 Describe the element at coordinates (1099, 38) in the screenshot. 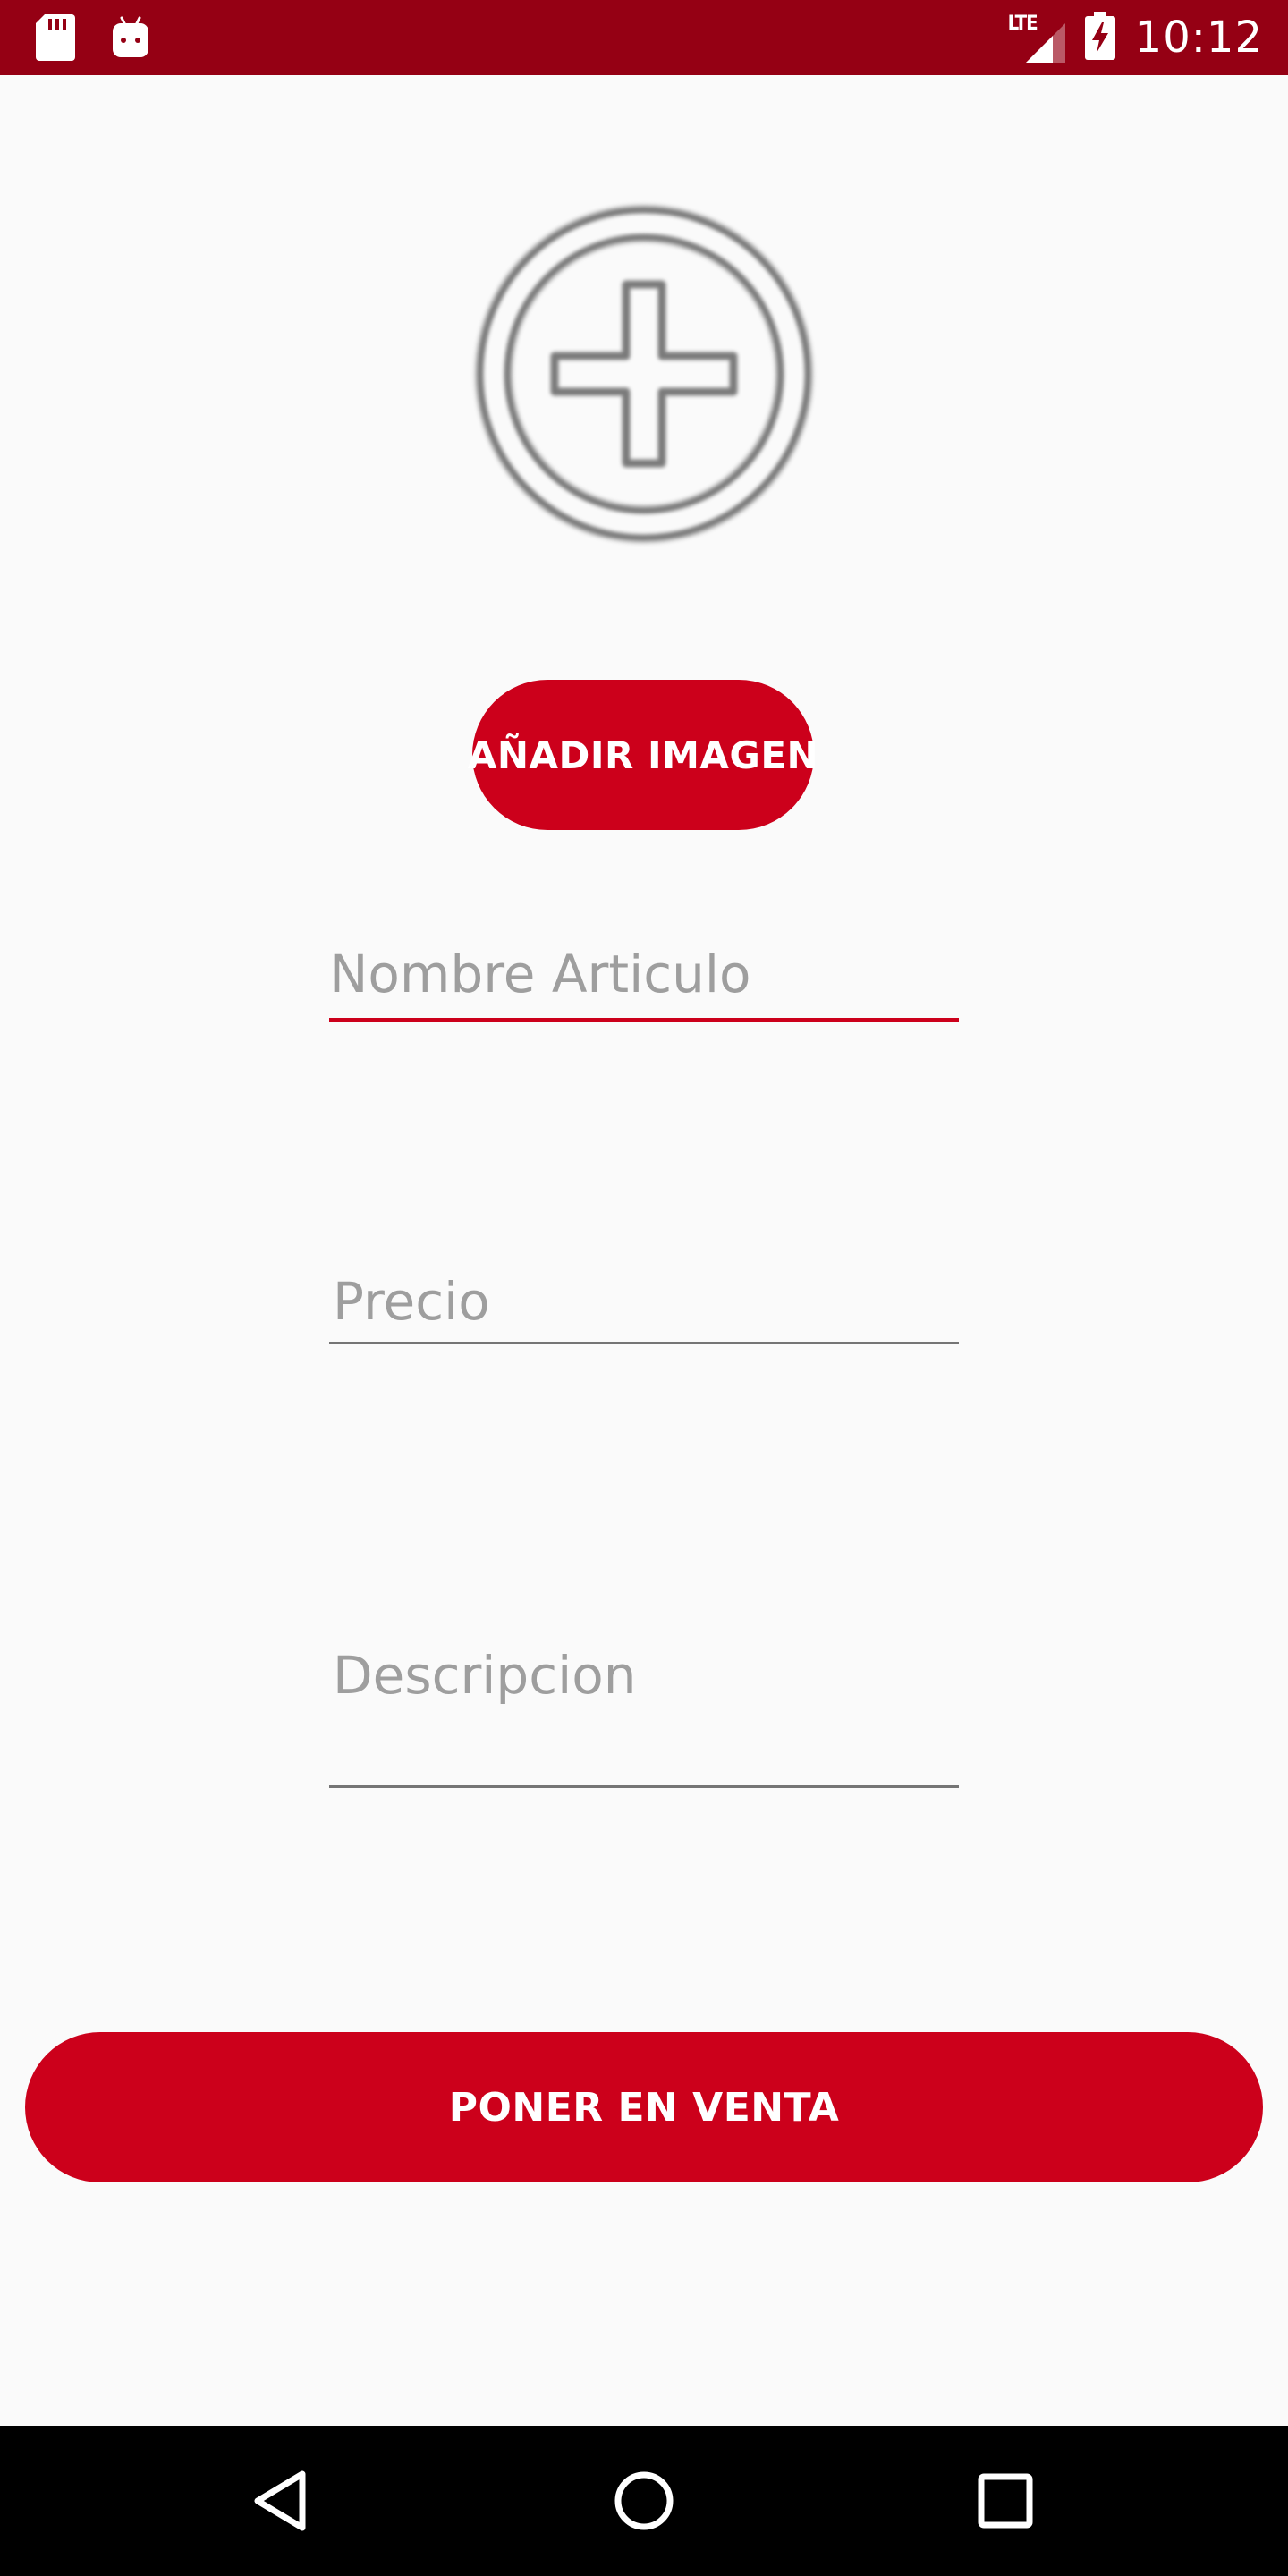

I see `battery-charging-icon` at that location.